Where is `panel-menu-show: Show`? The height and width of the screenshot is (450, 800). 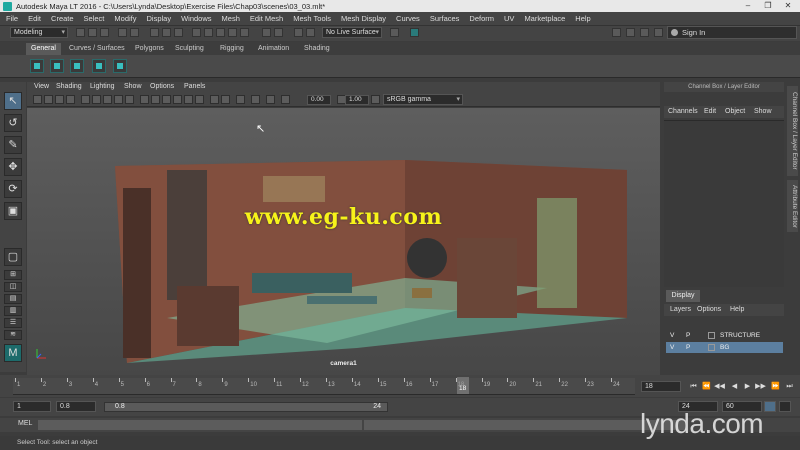 panel-menu-show: Show is located at coordinates (133, 86).